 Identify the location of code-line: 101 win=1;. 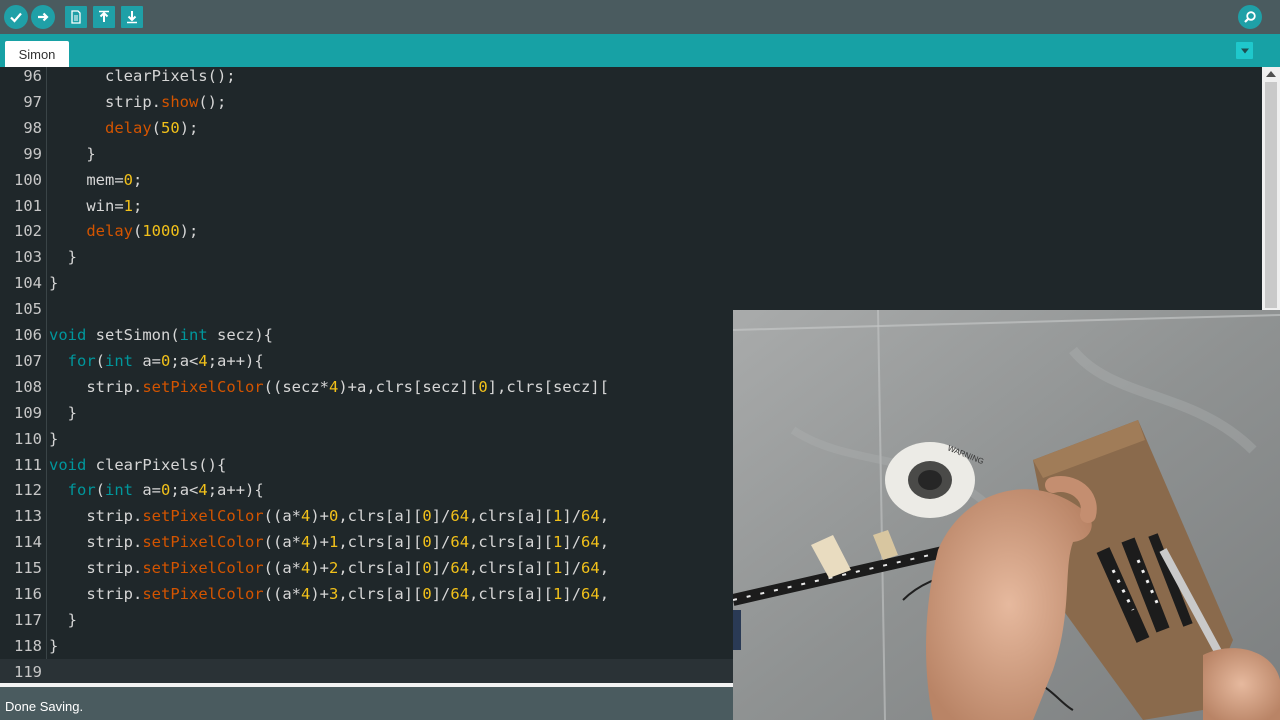
(631, 206).